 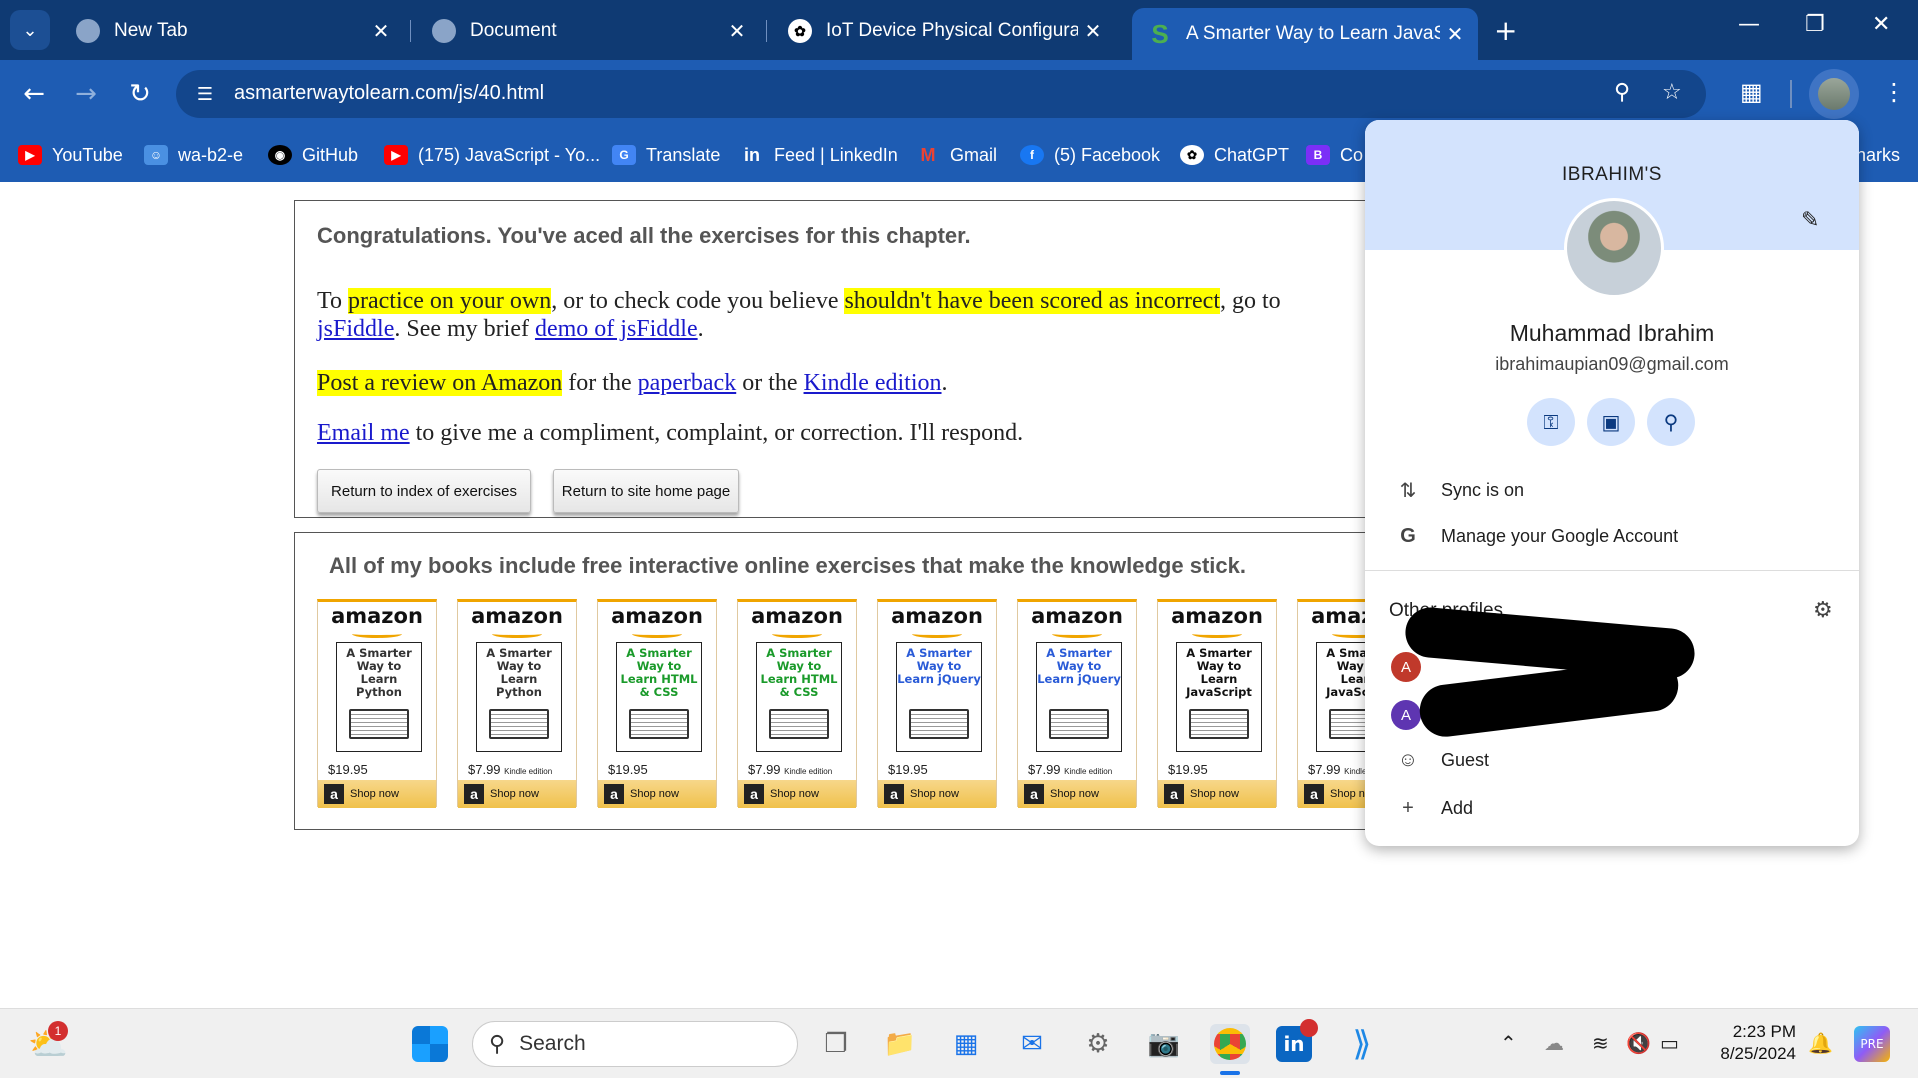 I want to click on book-cover: A Smarter Way to Learn JavaScript, so click(x=1219, y=697).